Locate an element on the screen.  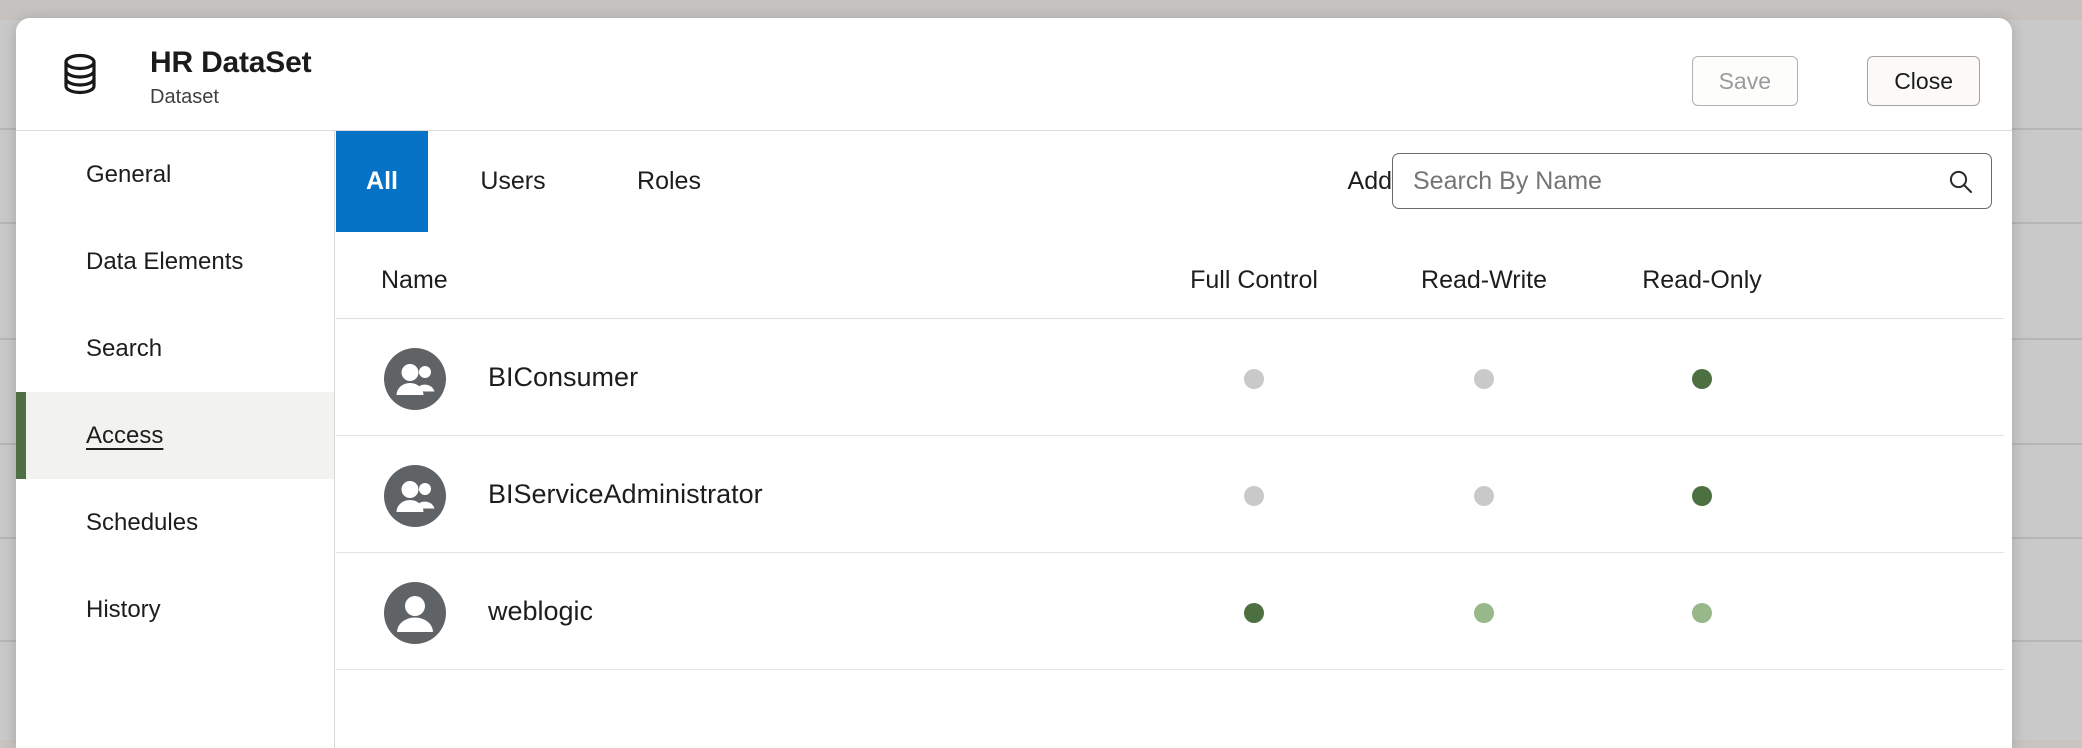
sidebar-item-label: General is located at coordinates (129, 174).